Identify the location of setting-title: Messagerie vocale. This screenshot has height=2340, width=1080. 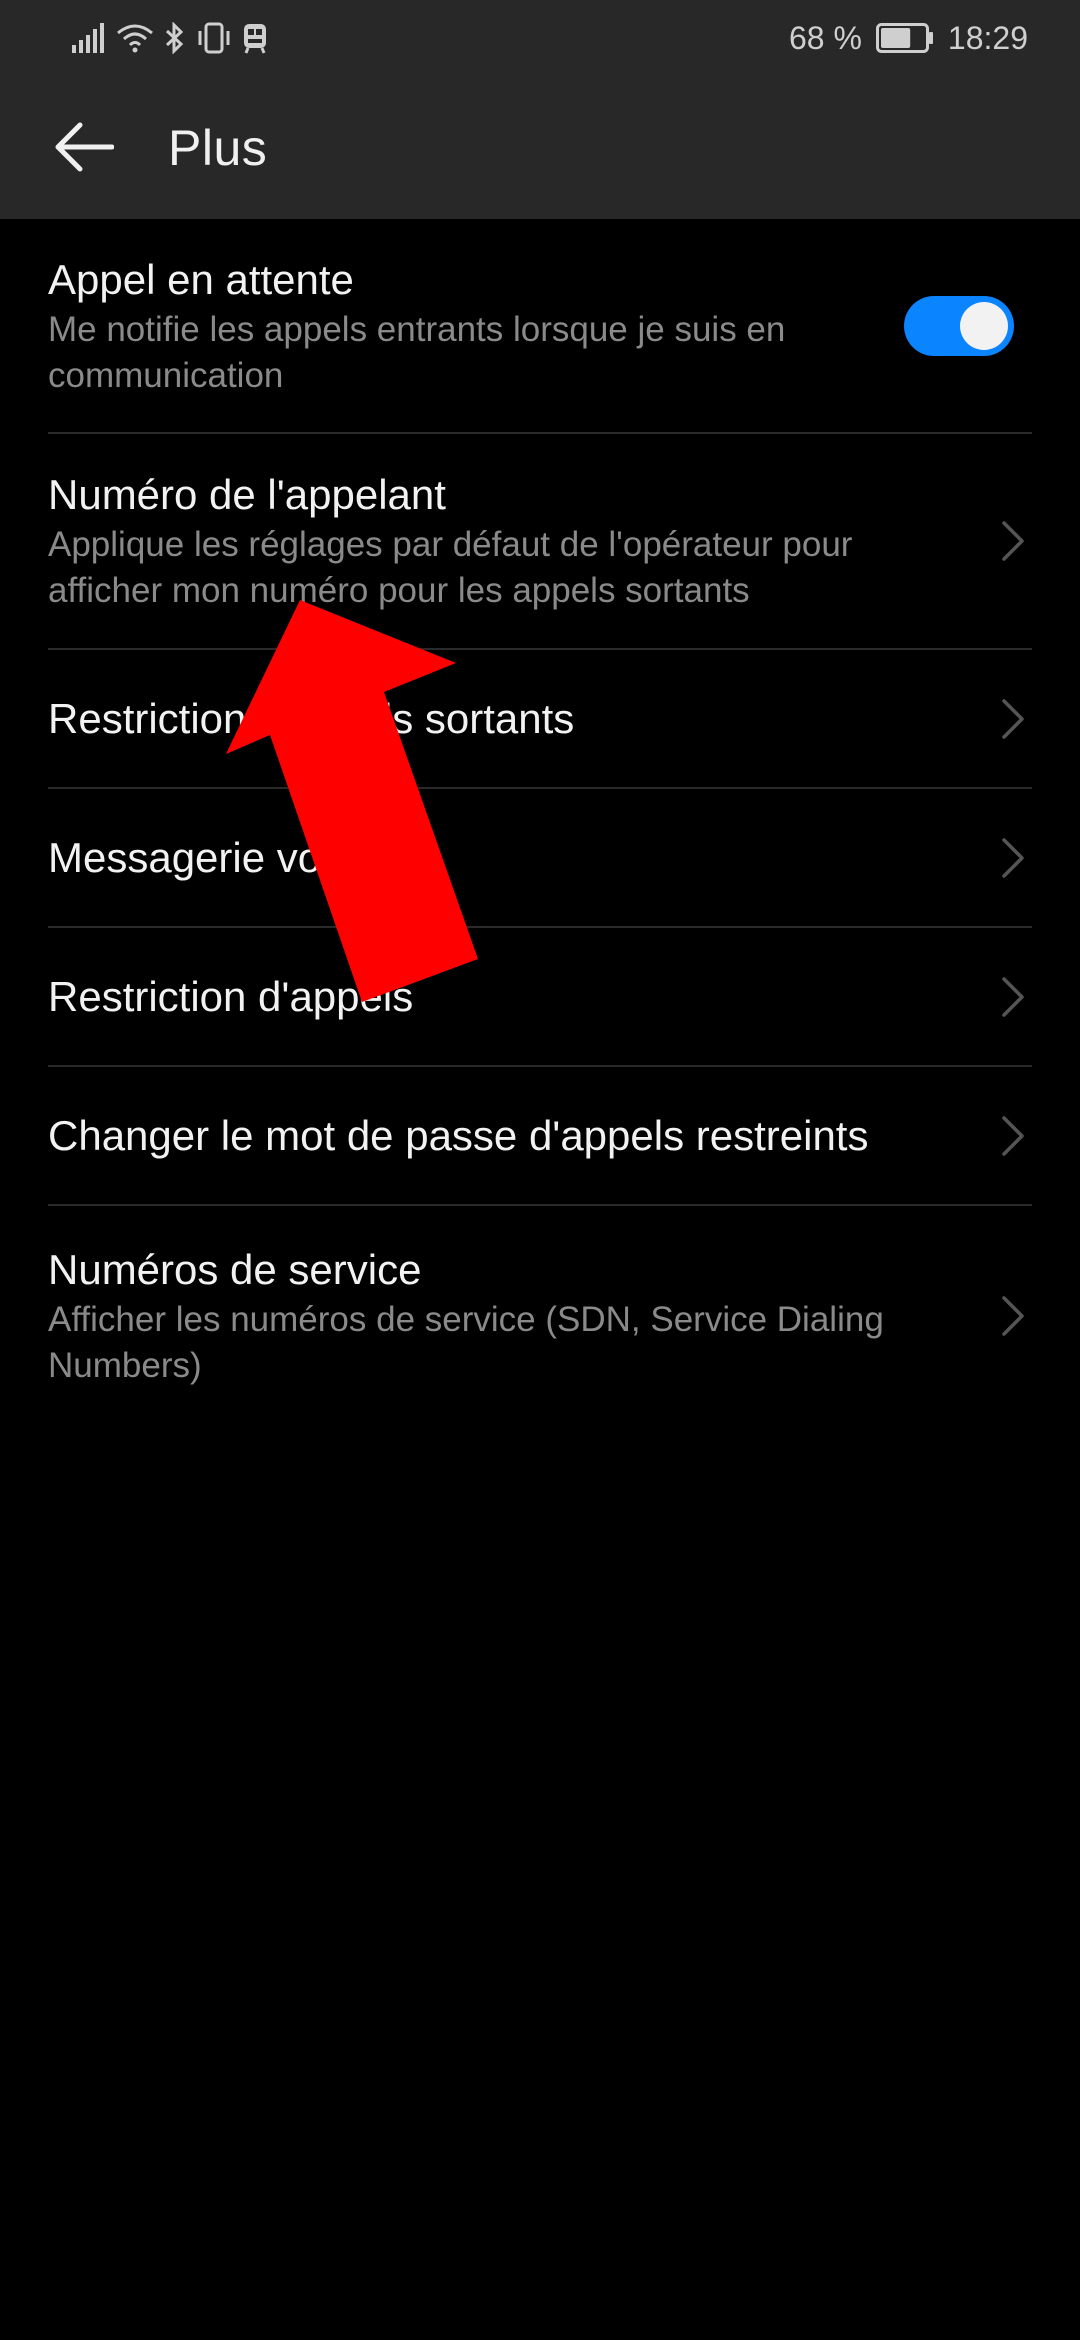
(223, 857).